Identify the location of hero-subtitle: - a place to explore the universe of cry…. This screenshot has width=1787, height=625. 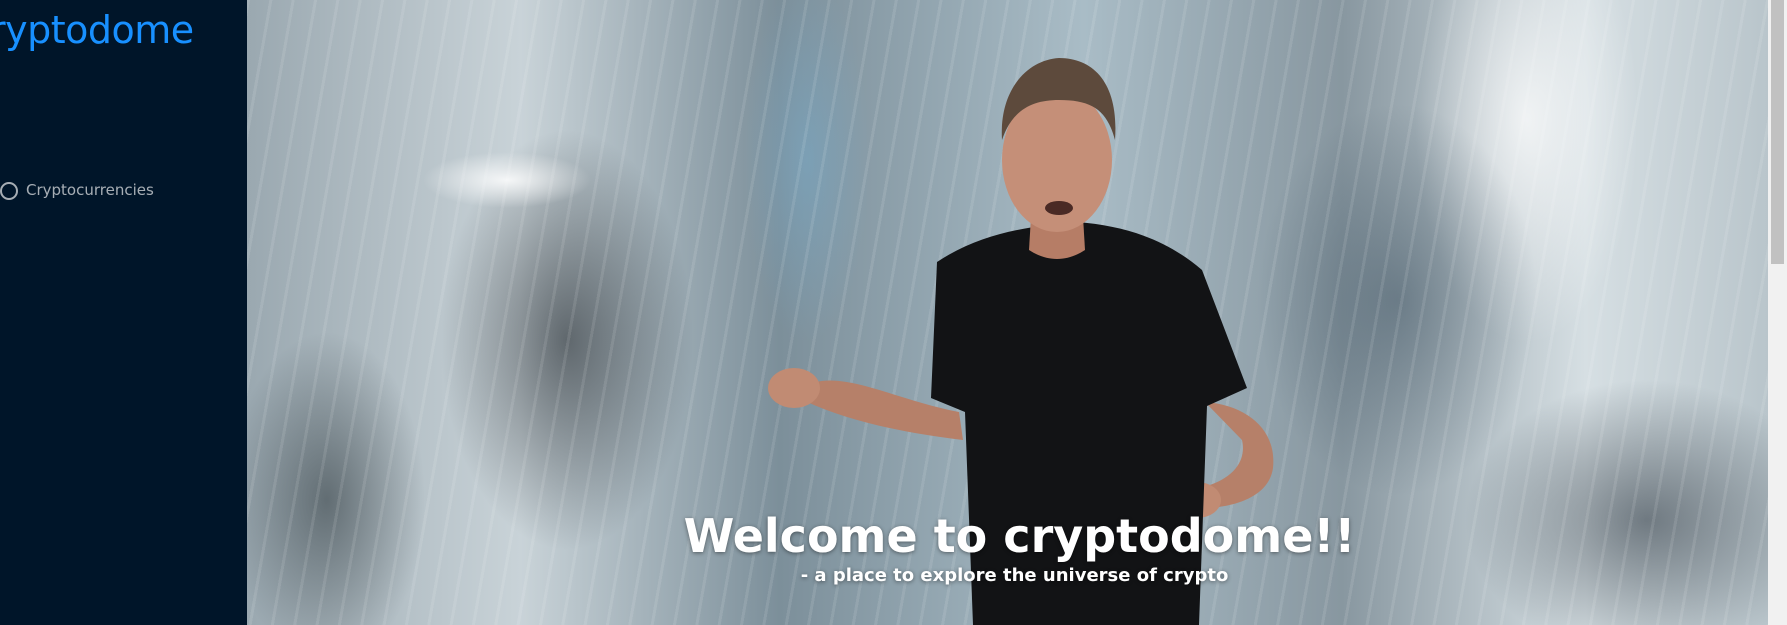
(1014, 575).